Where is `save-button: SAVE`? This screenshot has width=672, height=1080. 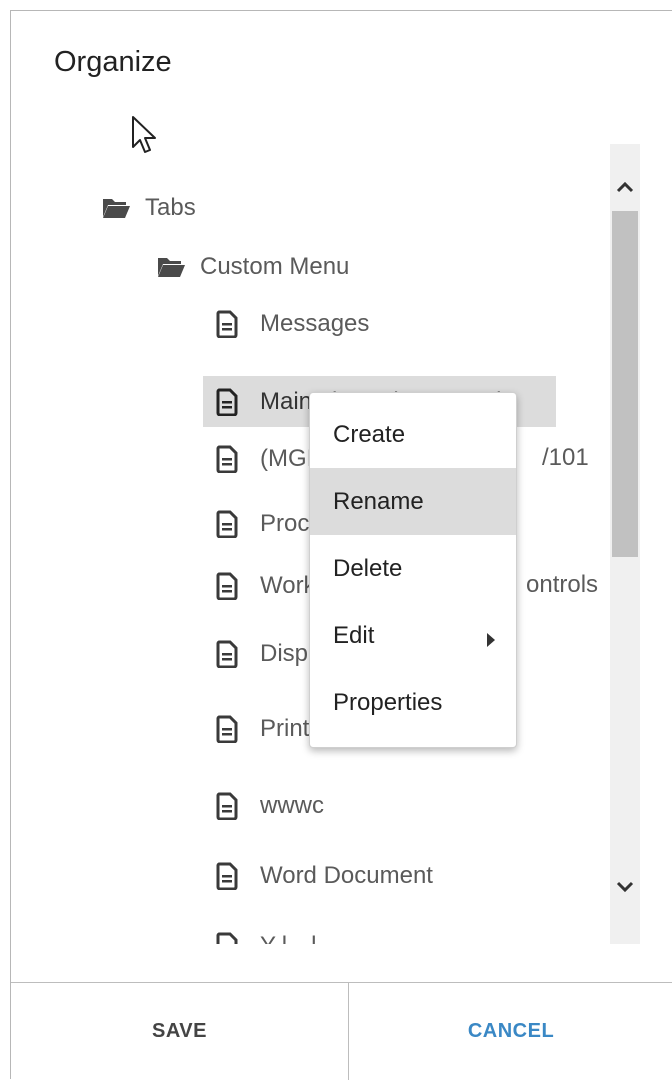 save-button: SAVE is located at coordinates (179, 1031).